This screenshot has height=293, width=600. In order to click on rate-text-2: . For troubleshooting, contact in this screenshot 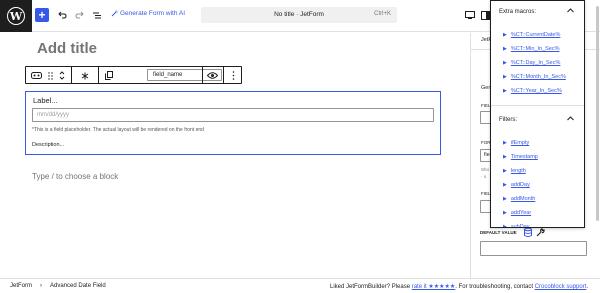, I will do `click(494, 287)`.